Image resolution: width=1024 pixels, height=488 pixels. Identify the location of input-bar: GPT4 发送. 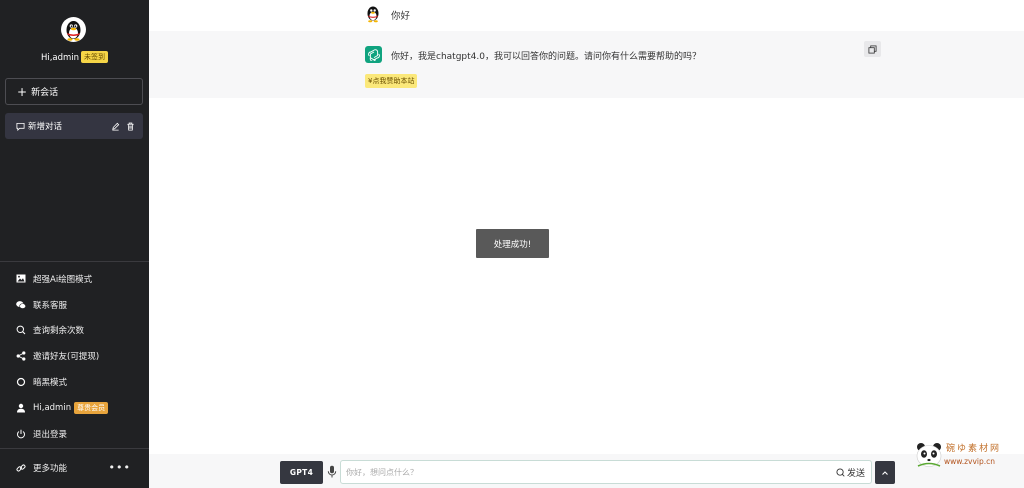
(586, 471).